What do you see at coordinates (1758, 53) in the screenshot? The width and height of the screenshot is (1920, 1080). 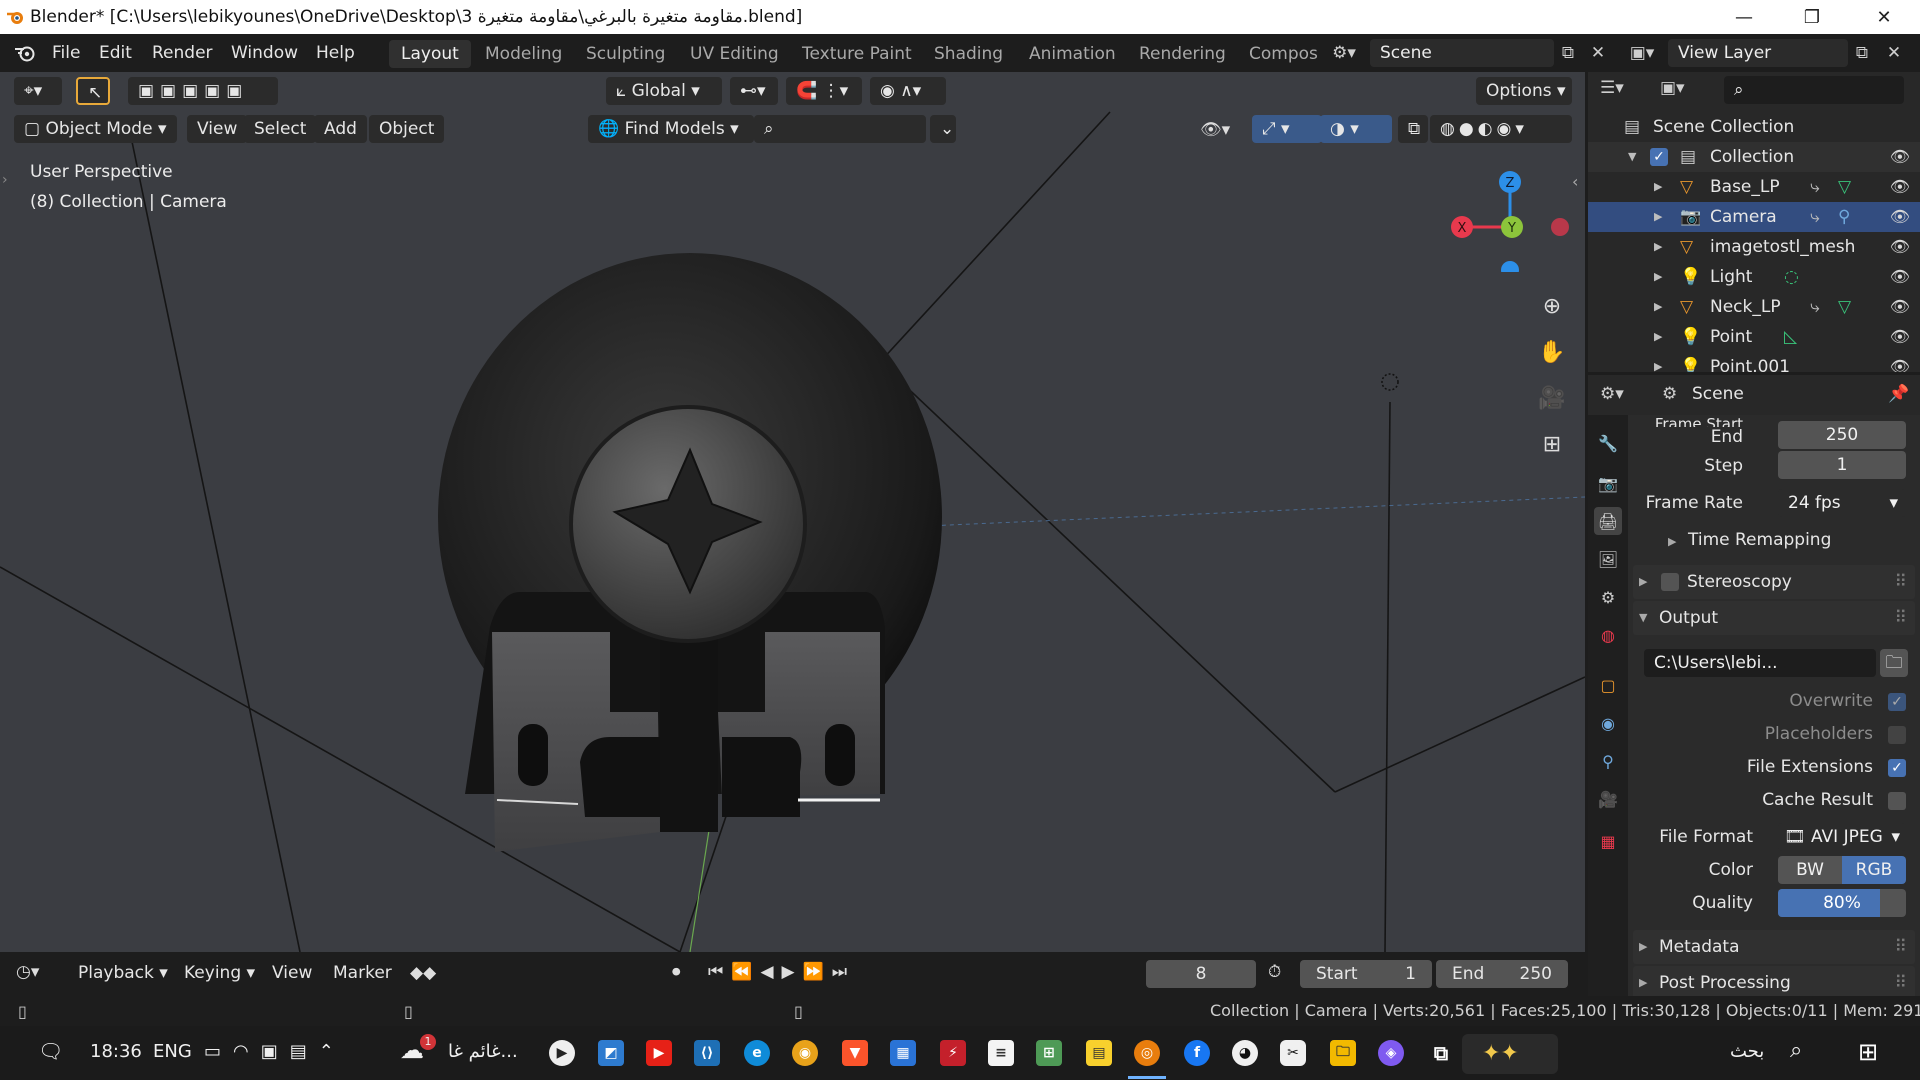 I see `view-layer-selector: View Layer` at bounding box center [1758, 53].